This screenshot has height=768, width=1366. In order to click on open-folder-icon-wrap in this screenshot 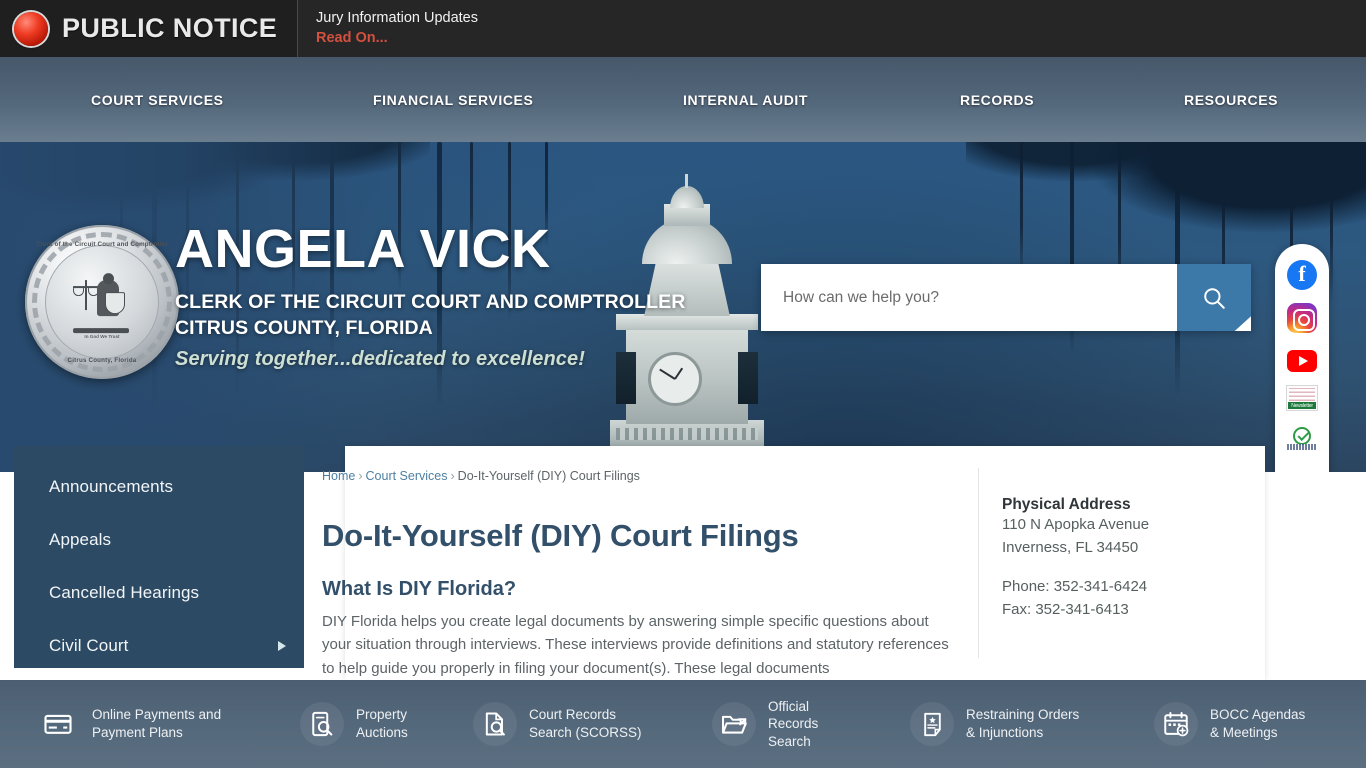, I will do `click(734, 723)`.